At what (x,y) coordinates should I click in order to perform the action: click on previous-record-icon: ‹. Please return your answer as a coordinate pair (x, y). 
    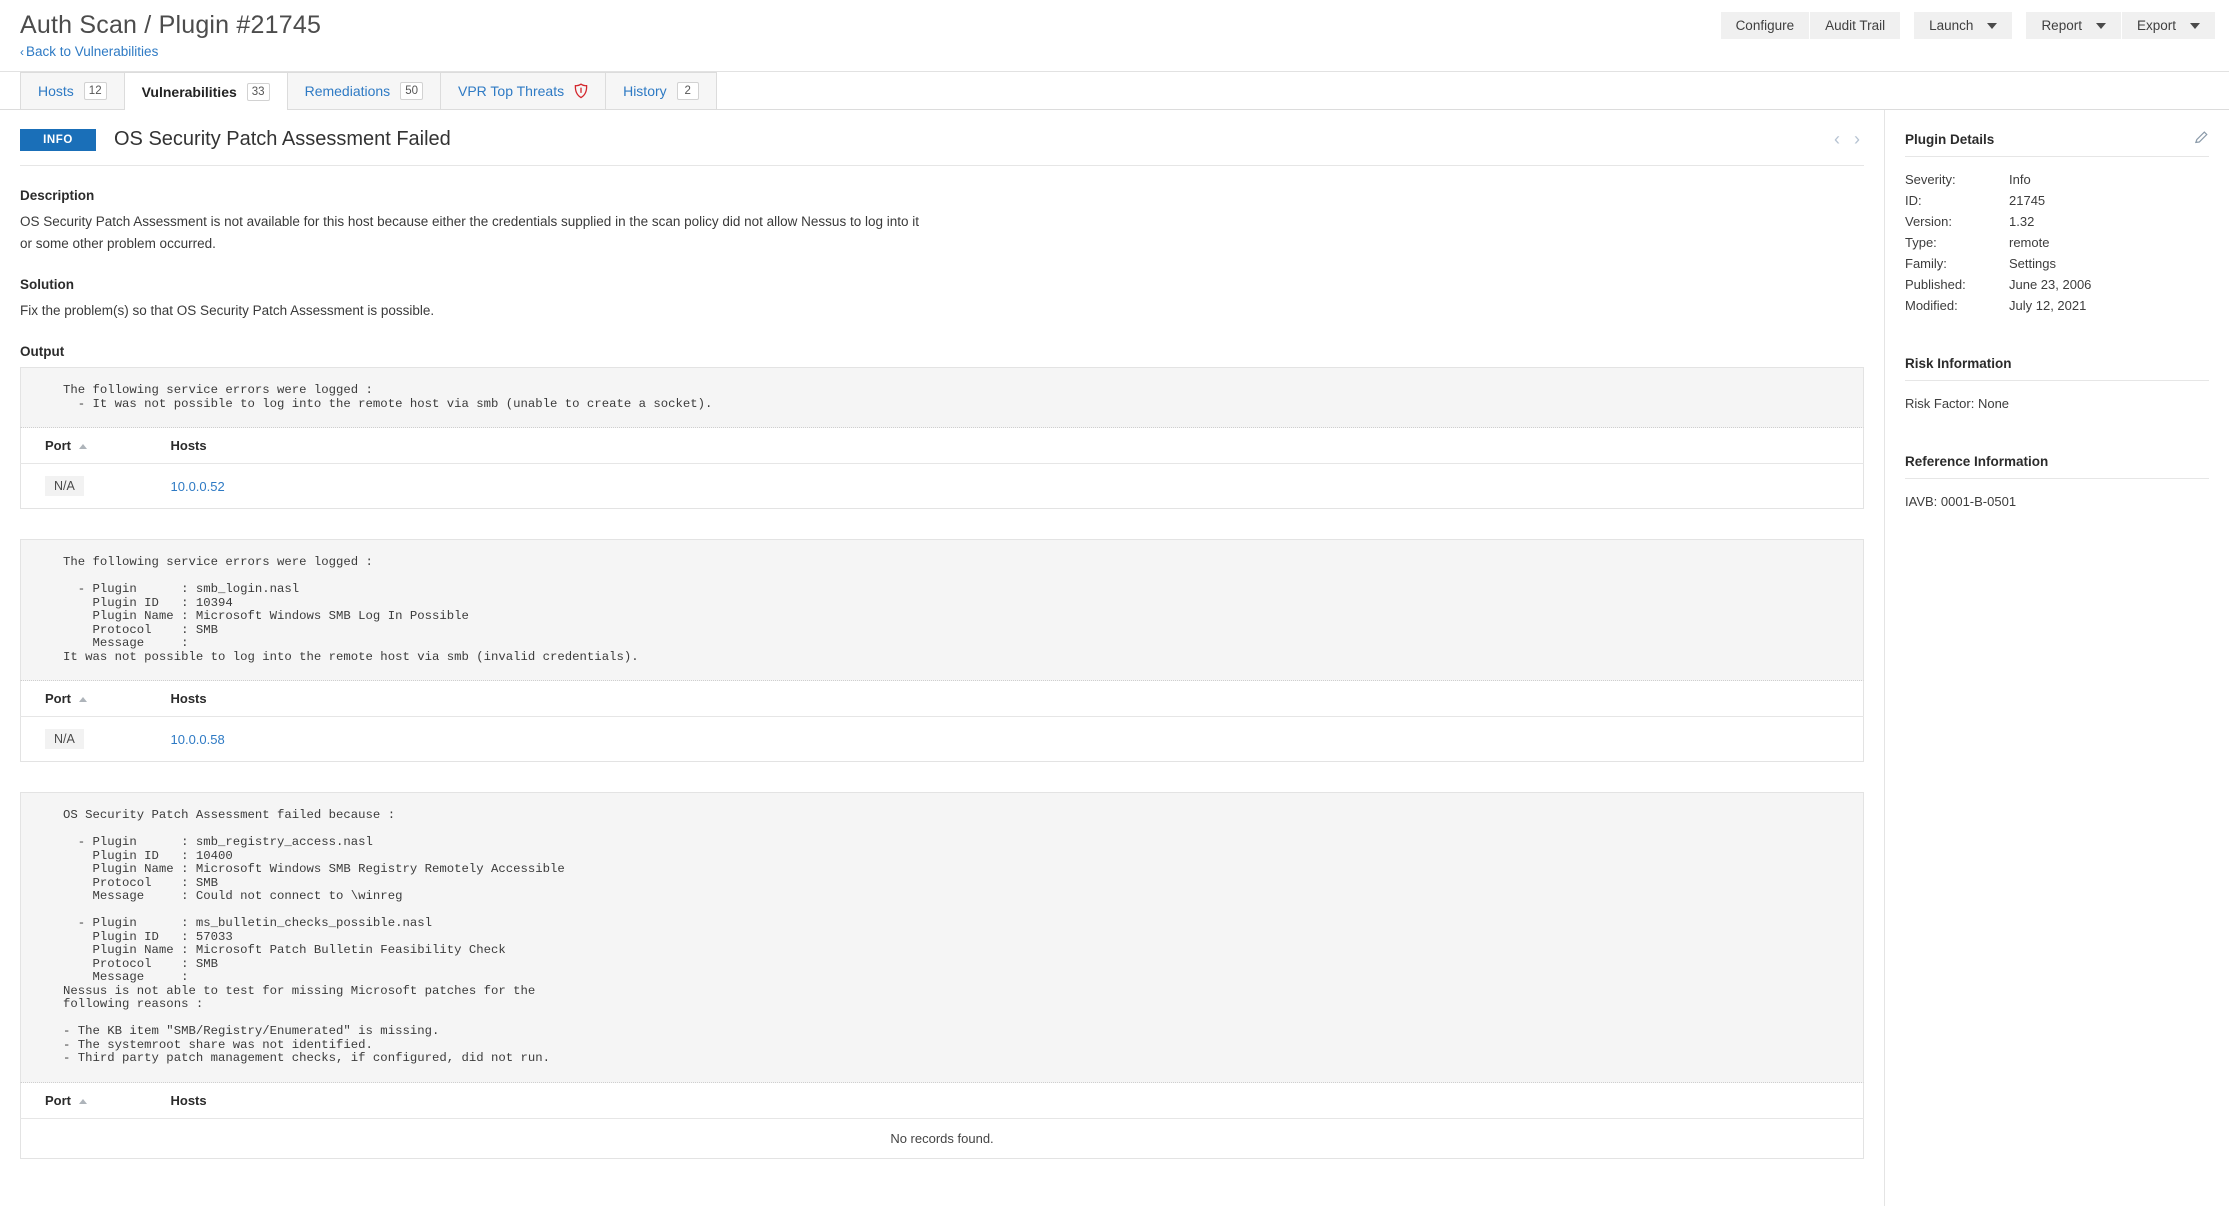
    Looking at the image, I should click on (1837, 139).